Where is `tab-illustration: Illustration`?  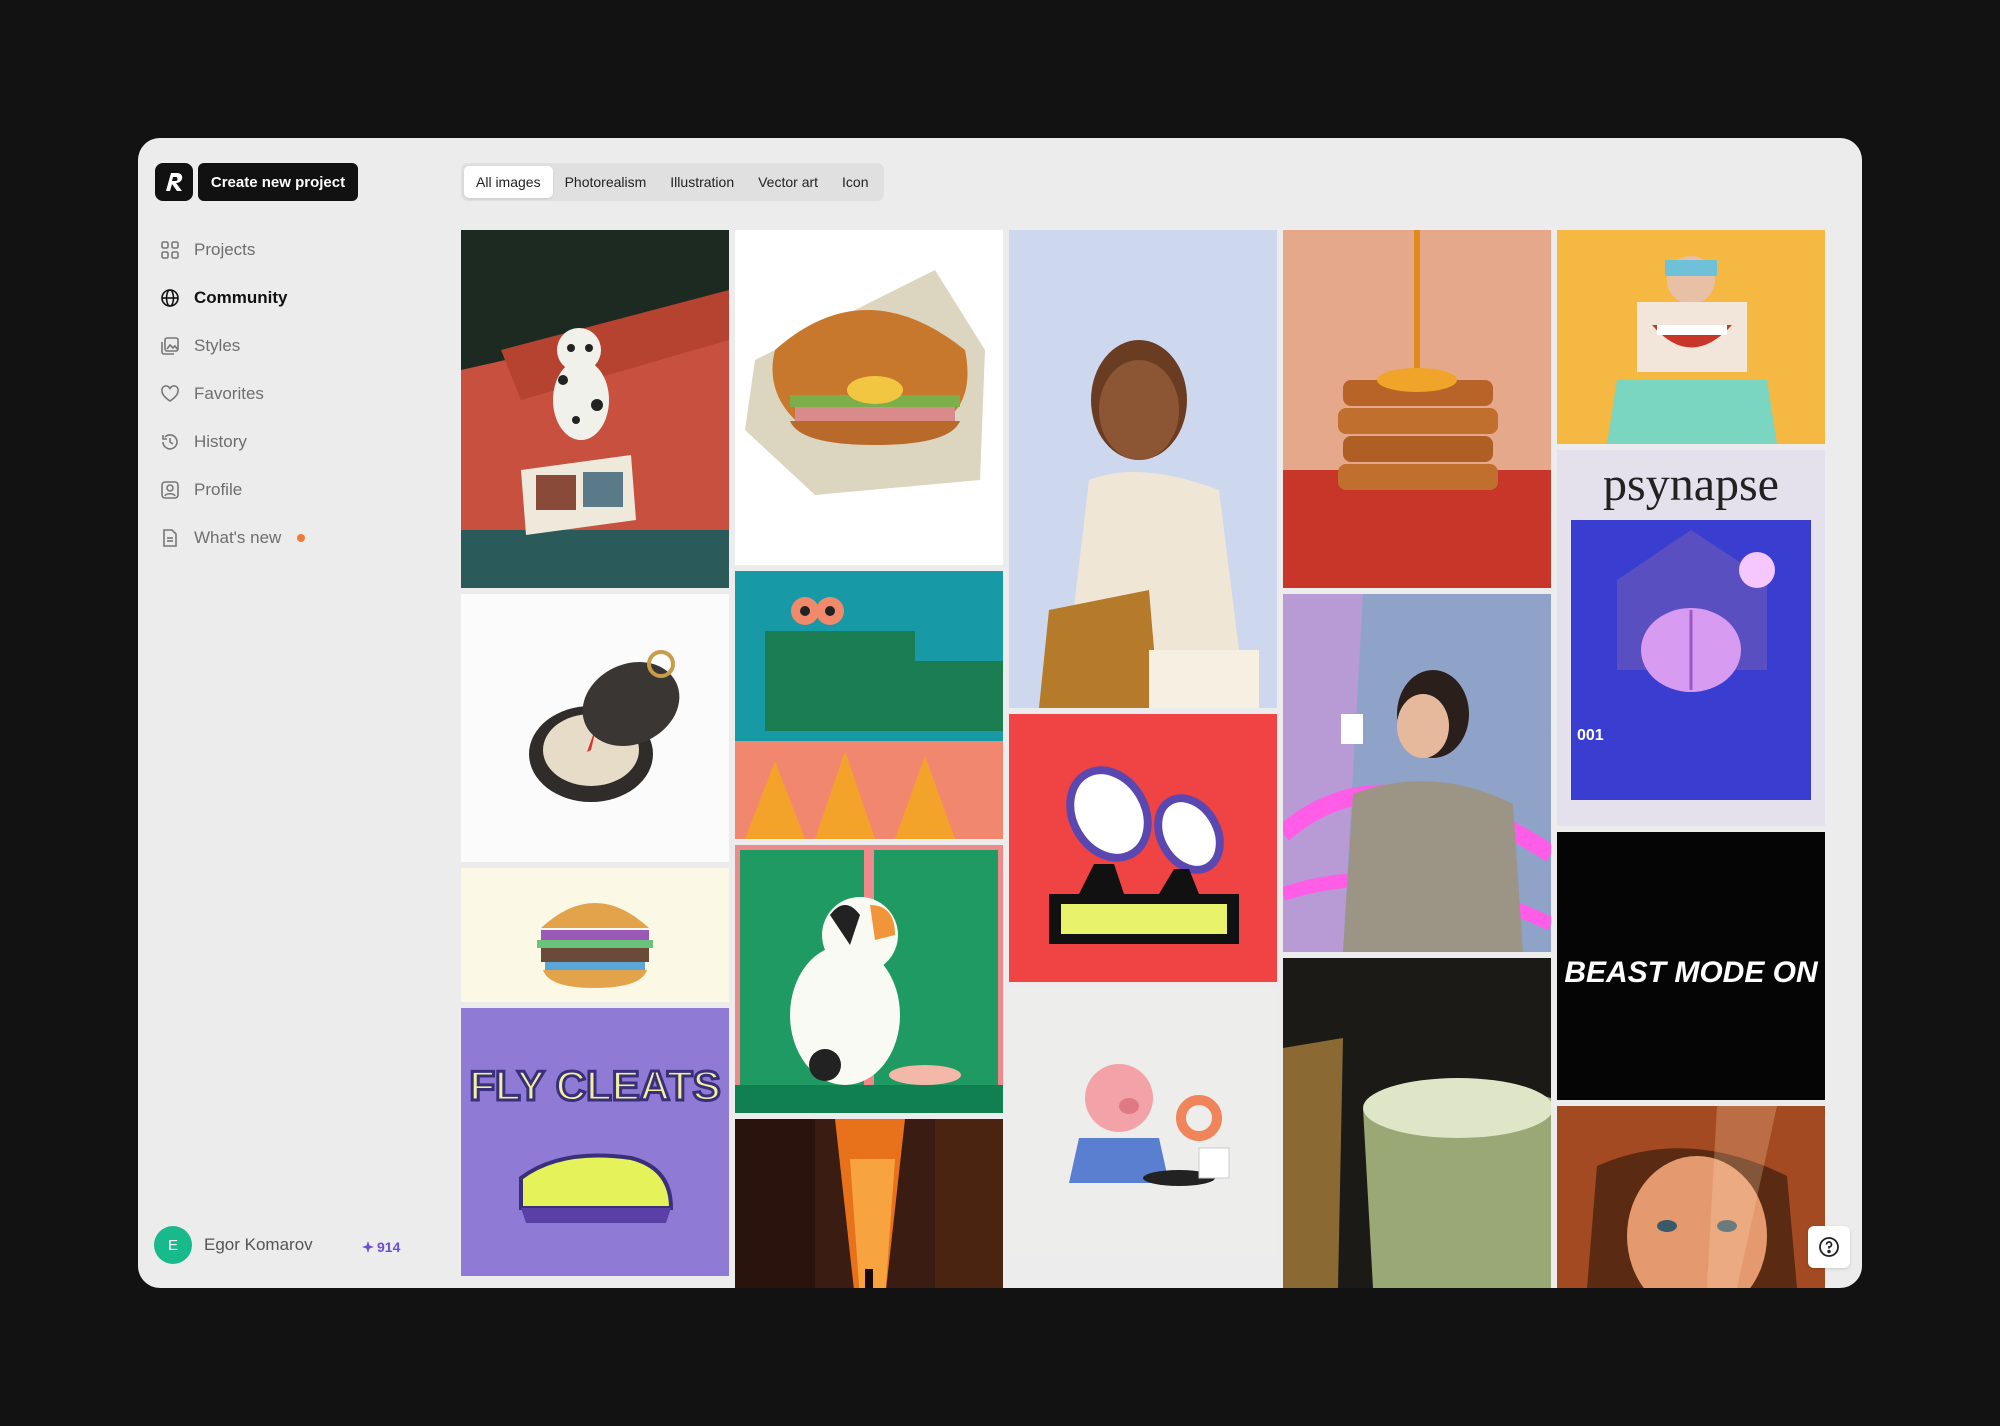 tab-illustration: Illustration is located at coordinates (702, 182).